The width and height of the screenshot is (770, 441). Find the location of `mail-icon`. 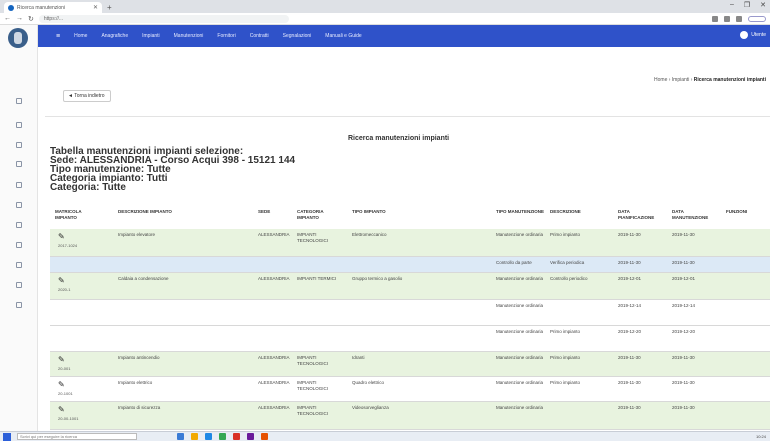

mail-icon is located at coordinates (236, 436).